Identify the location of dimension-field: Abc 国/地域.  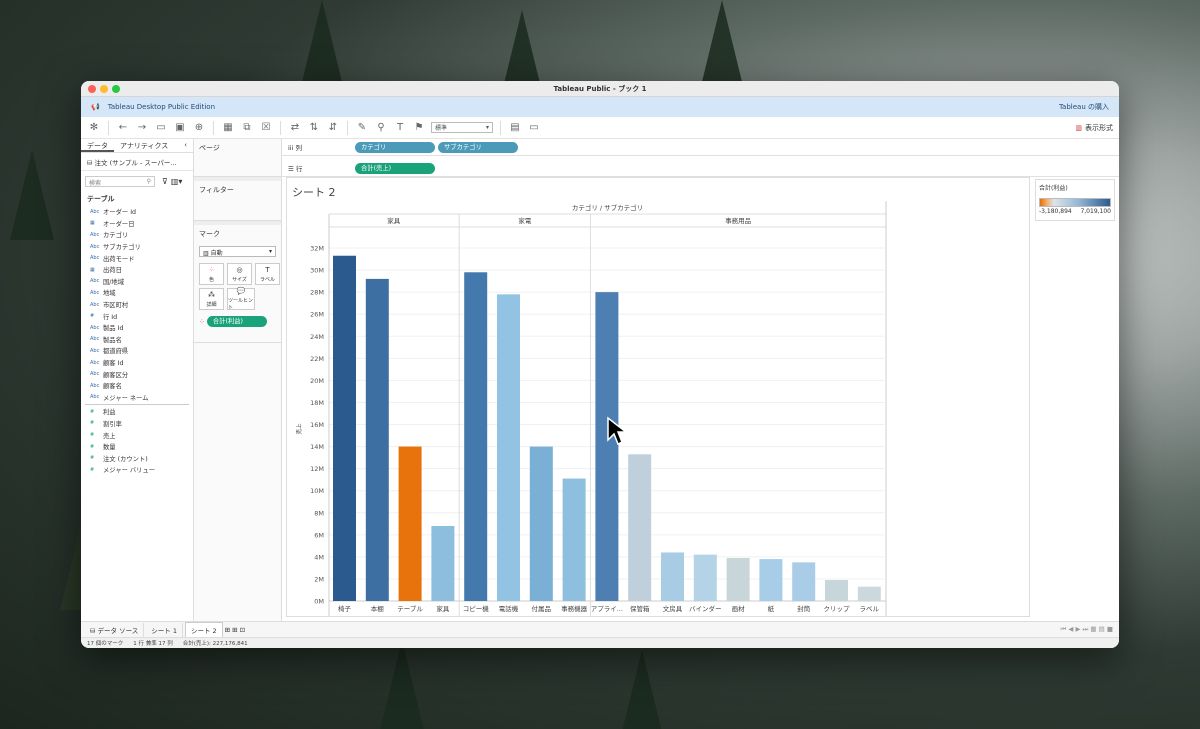
(137, 282).